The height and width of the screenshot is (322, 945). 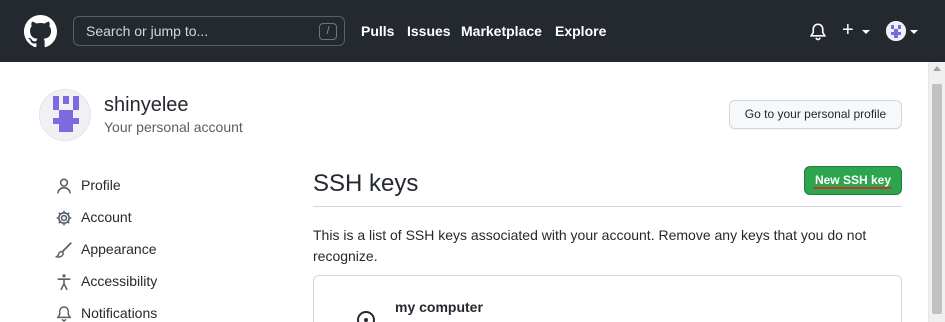 I want to click on account-subtitle: Your personal account, so click(x=173, y=127).